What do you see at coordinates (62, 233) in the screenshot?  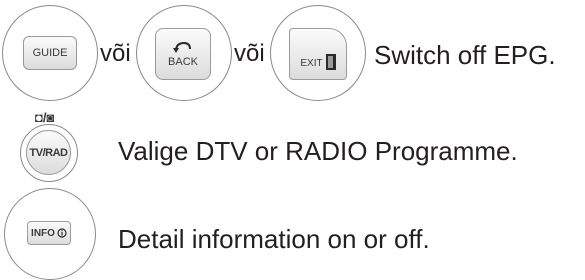 I see `info-circle-icon` at bounding box center [62, 233].